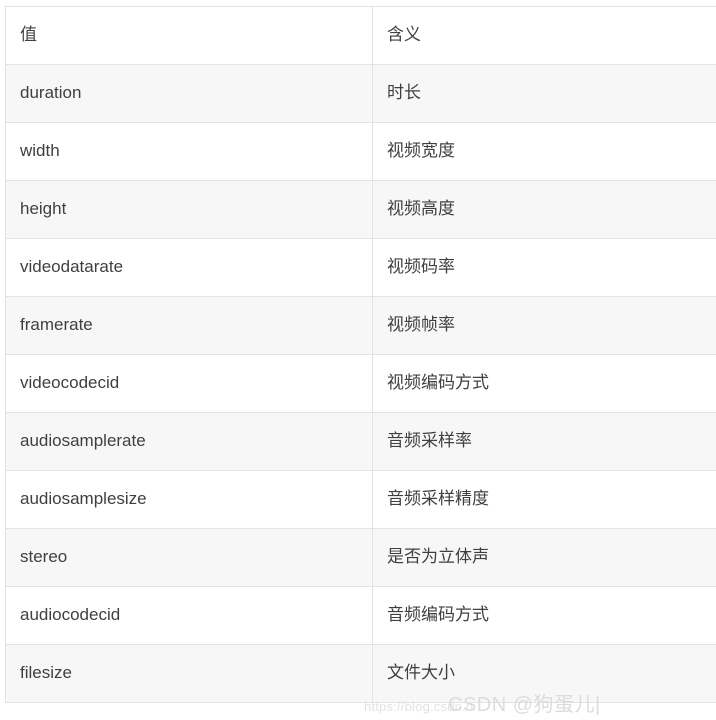  I want to click on table-header-row: 值 含义, so click(360, 35).